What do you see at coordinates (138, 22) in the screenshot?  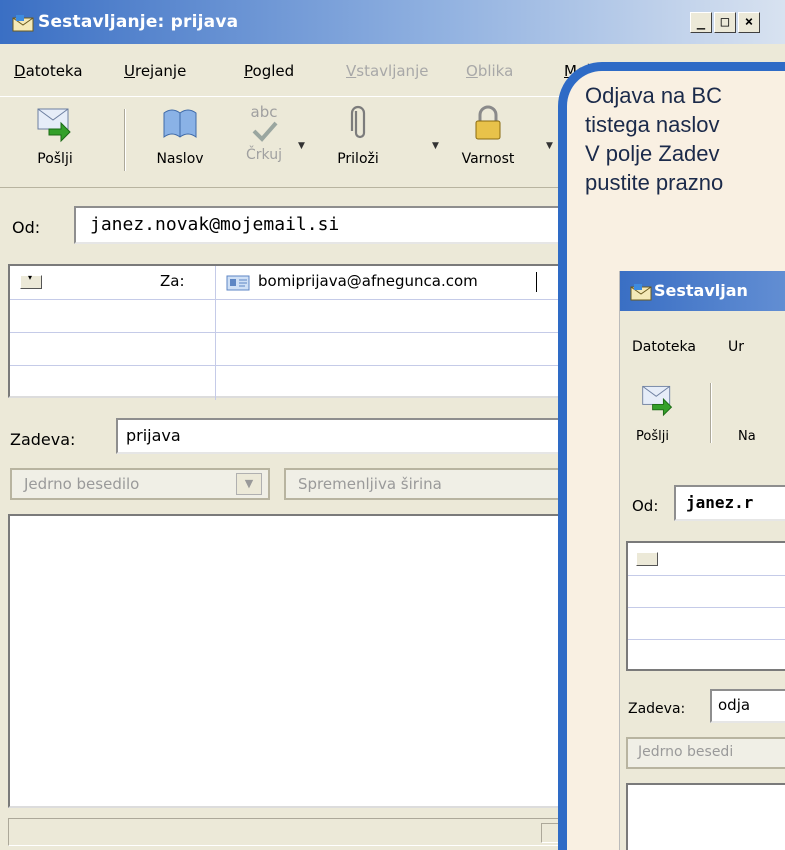 I see `window-title: Sestavljanje: prijava` at bounding box center [138, 22].